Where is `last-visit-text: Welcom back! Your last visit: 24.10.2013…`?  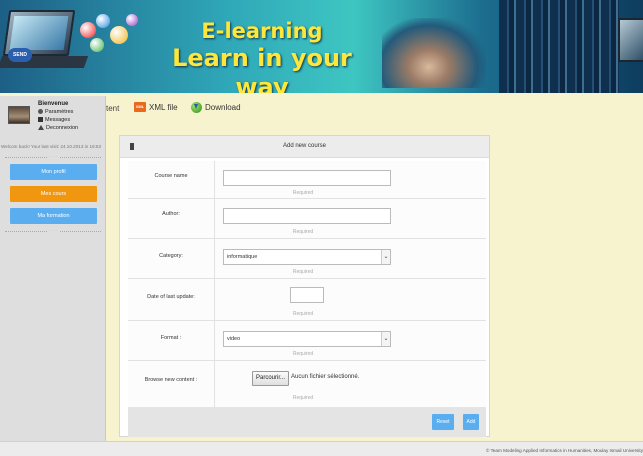
last-visit-text: Welcom back! Your last visit: 24.10.2013… is located at coordinates (51, 146).